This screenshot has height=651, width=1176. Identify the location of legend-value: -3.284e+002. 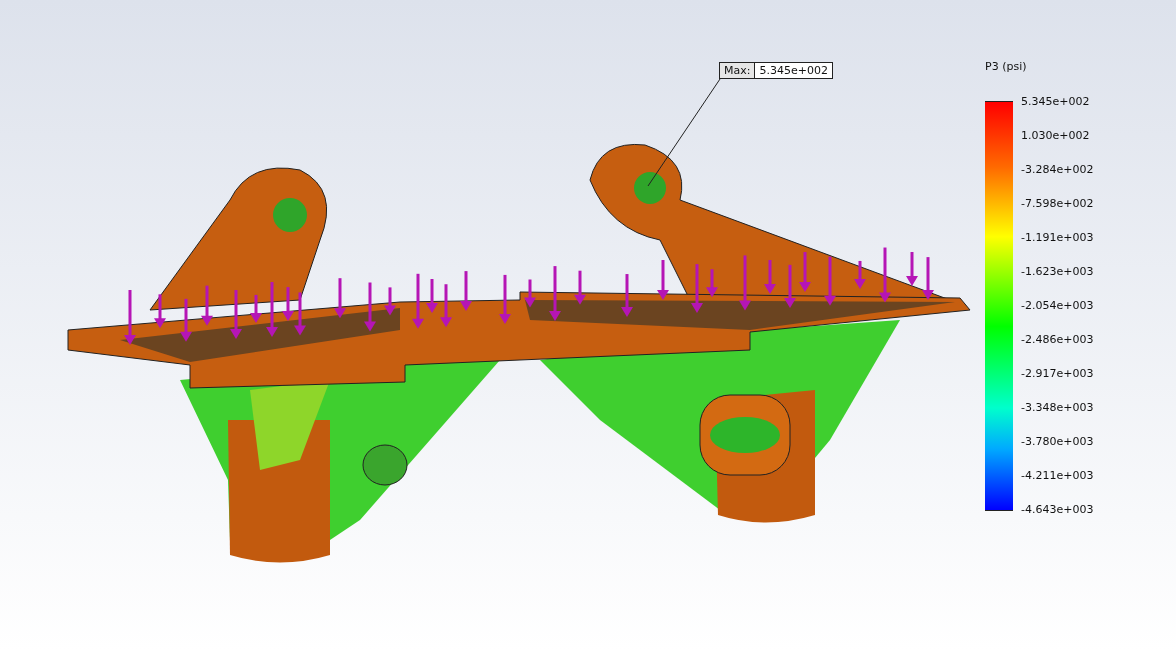
(1057, 170).